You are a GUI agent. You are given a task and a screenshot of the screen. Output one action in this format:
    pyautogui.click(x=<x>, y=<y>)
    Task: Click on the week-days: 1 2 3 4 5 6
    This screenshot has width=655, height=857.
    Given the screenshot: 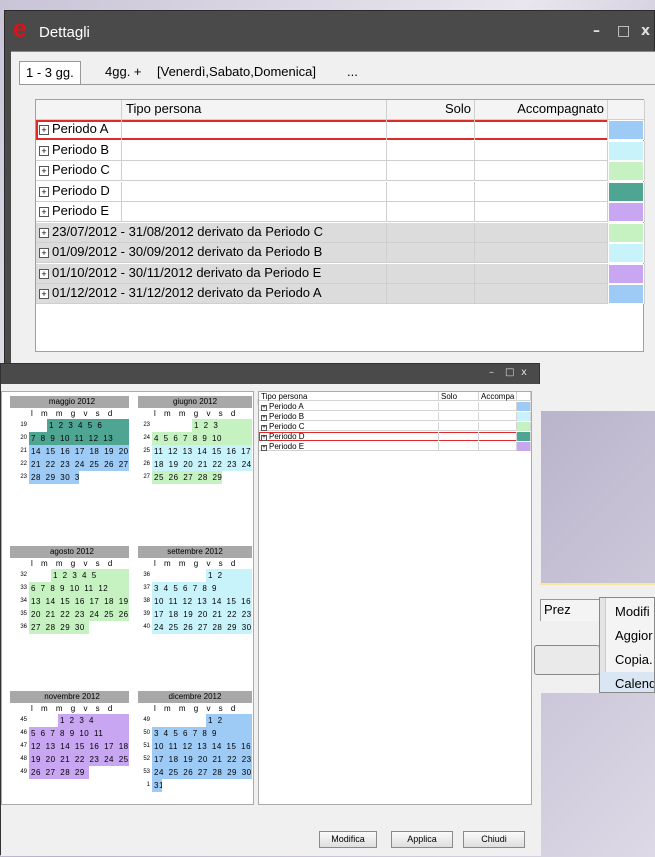 What is the action you would take?
    pyautogui.click(x=79, y=425)
    